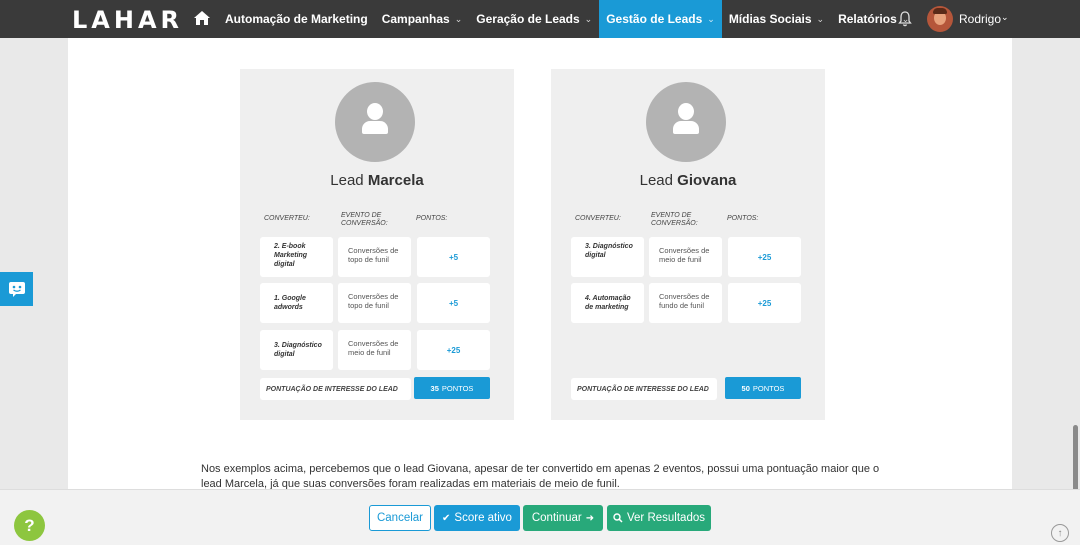 The height and width of the screenshot is (545, 1080). Describe the element at coordinates (905, 18) in the screenshot. I see `bell-icon` at that location.